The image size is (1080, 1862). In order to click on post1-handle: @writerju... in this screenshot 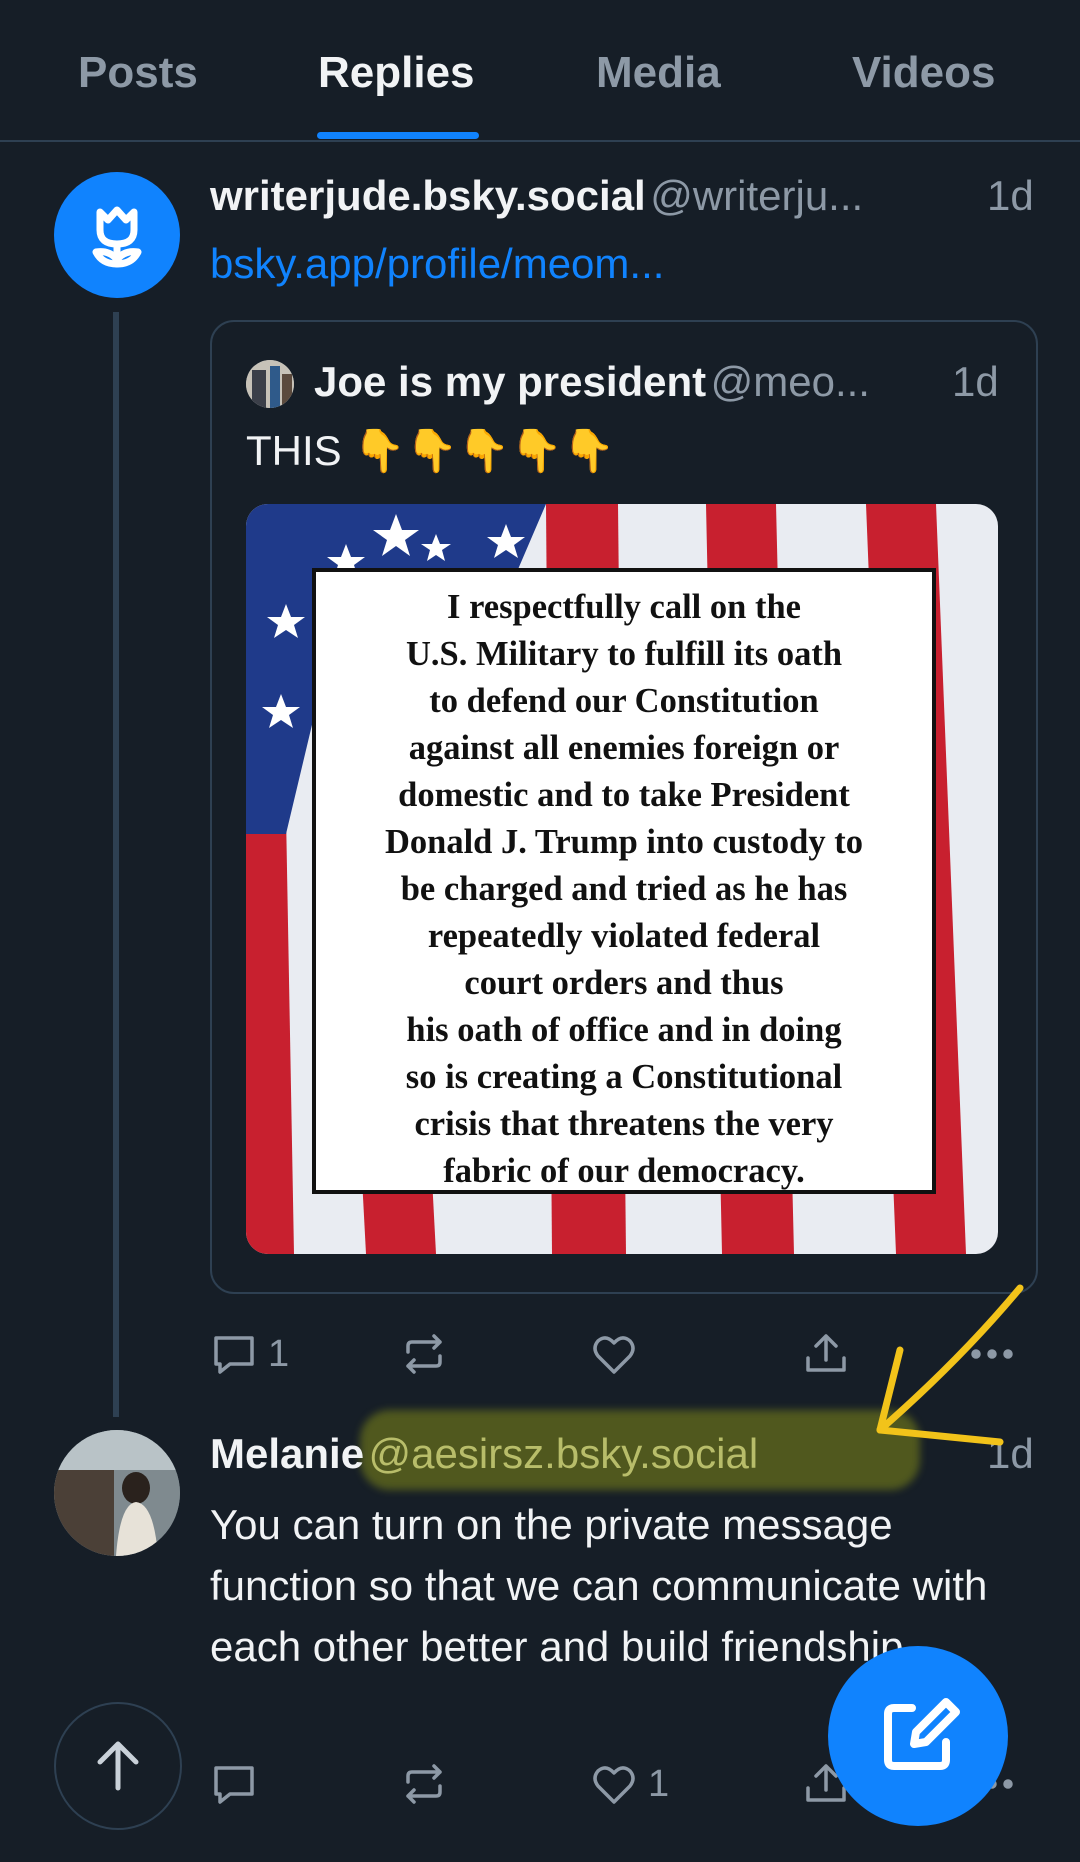, I will do `click(756, 195)`.